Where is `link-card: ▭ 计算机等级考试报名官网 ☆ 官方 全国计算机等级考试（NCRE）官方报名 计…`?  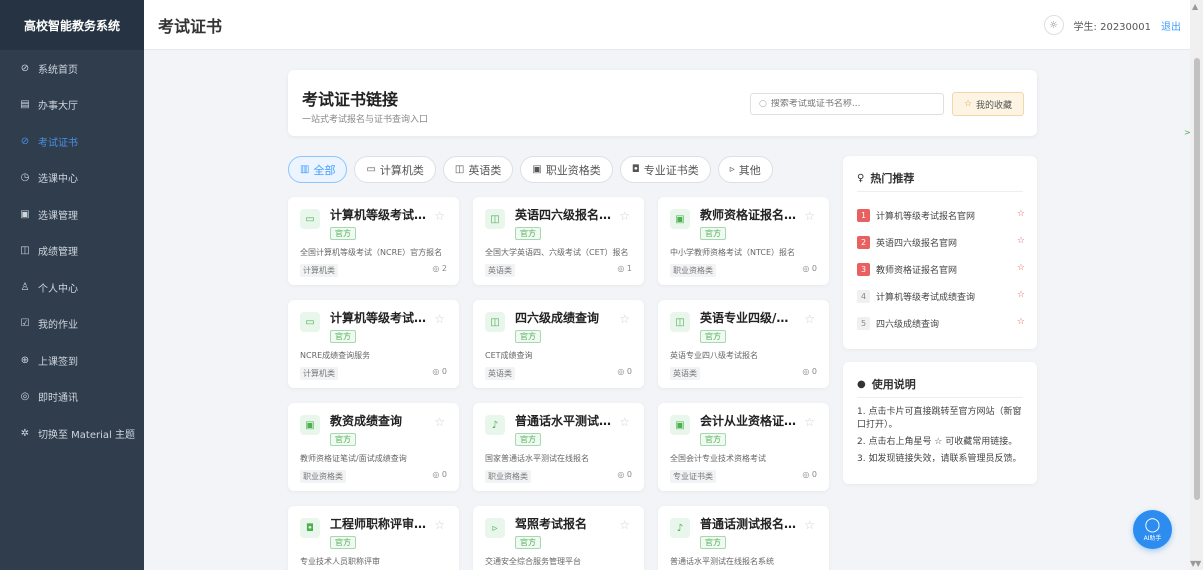 link-card: ▭ 计算机等级考试报名官网 ☆ 官方 全国计算机等级考试（NCRE）官方报名 计… is located at coordinates (373, 241).